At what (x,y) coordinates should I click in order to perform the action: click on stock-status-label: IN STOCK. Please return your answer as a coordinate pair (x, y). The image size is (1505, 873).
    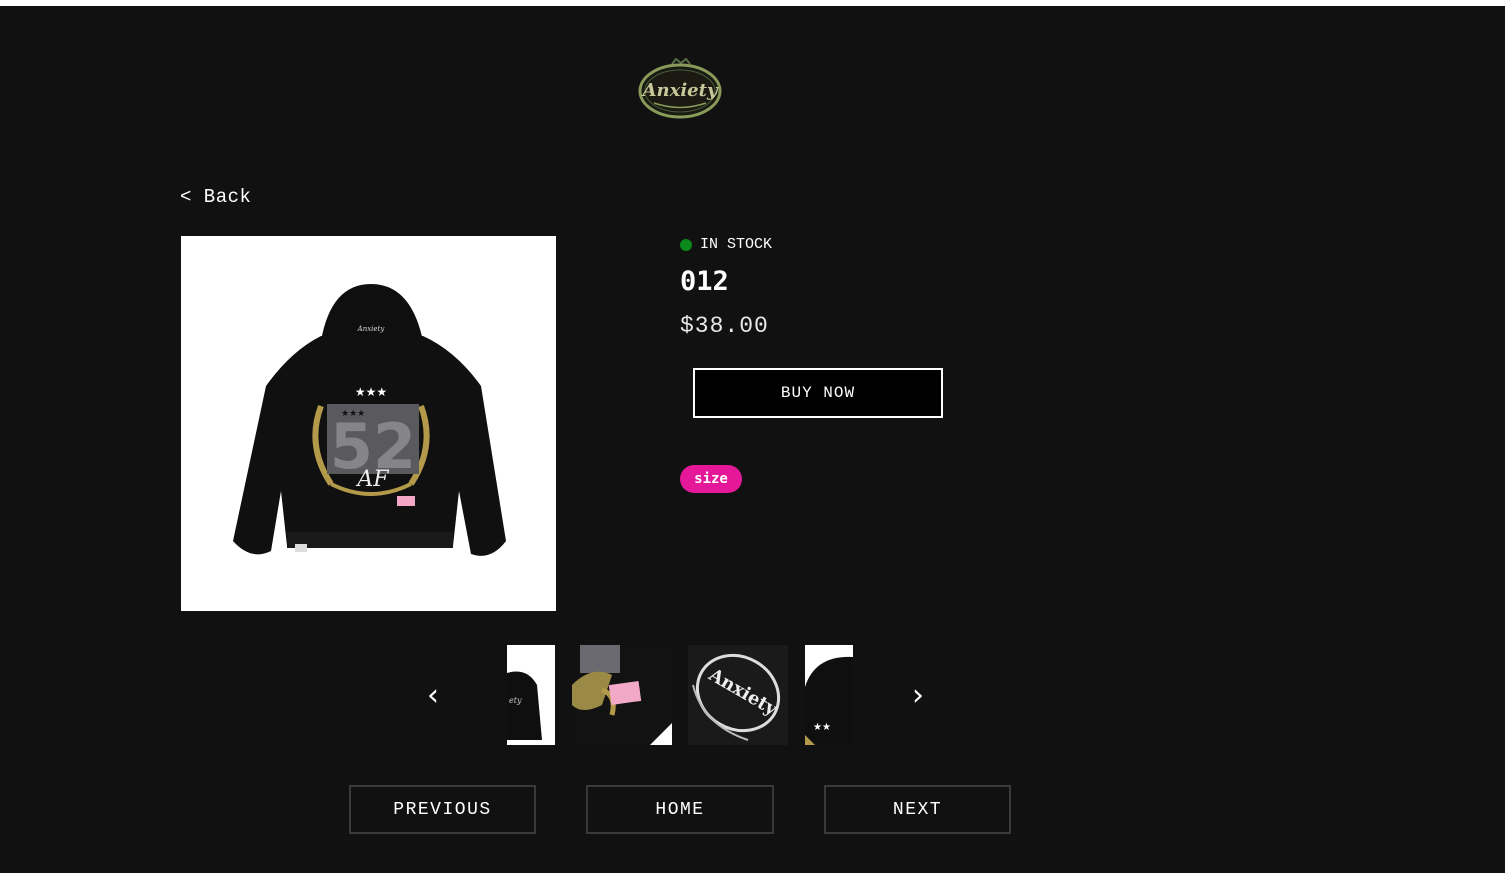
    Looking at the image, I should click on (736, 244).